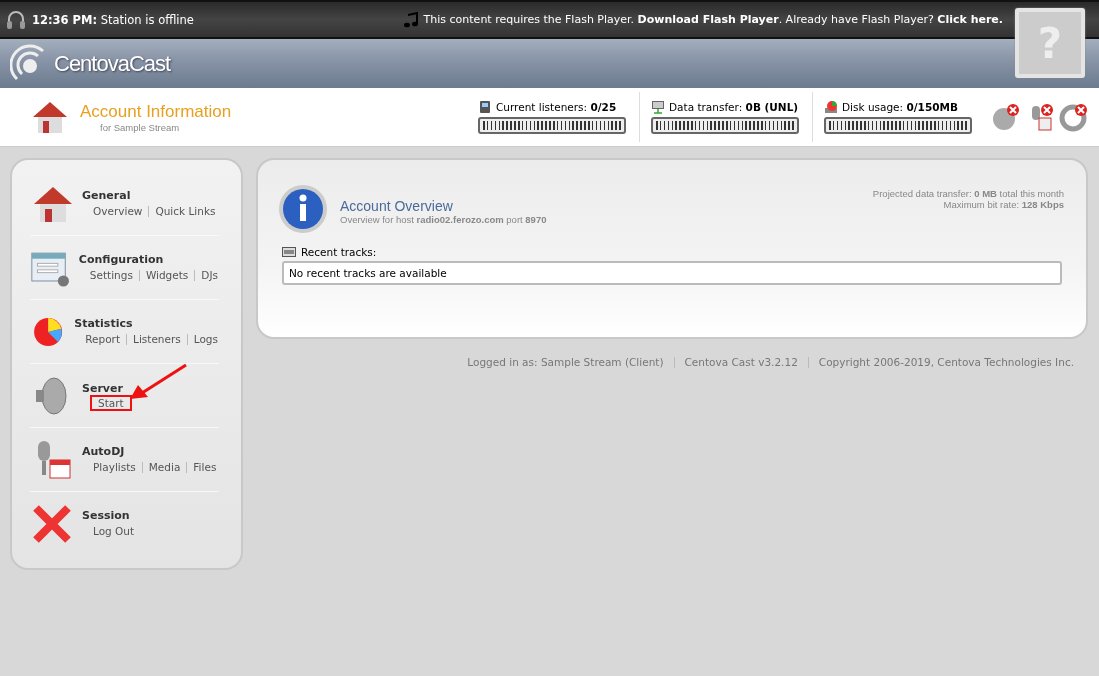 This screenshot has width=1099, height=676. What do you see at coordinates (339, 252) in the screenshot?
I see `recent-tracks-label: Recent tracks:` at bounding box center [339, 252].